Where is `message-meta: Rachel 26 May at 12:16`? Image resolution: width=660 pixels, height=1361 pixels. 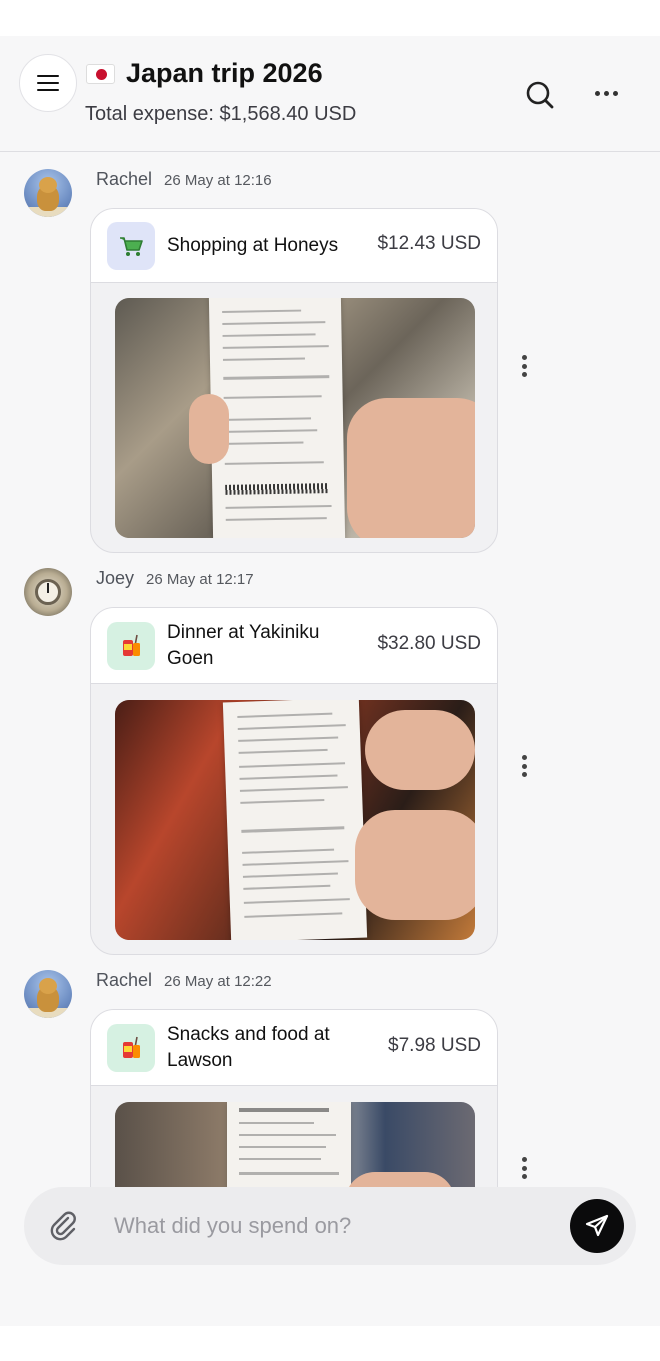 message-meta: Rachel 26 May at 12:16 is located at coordinates (184, 179).